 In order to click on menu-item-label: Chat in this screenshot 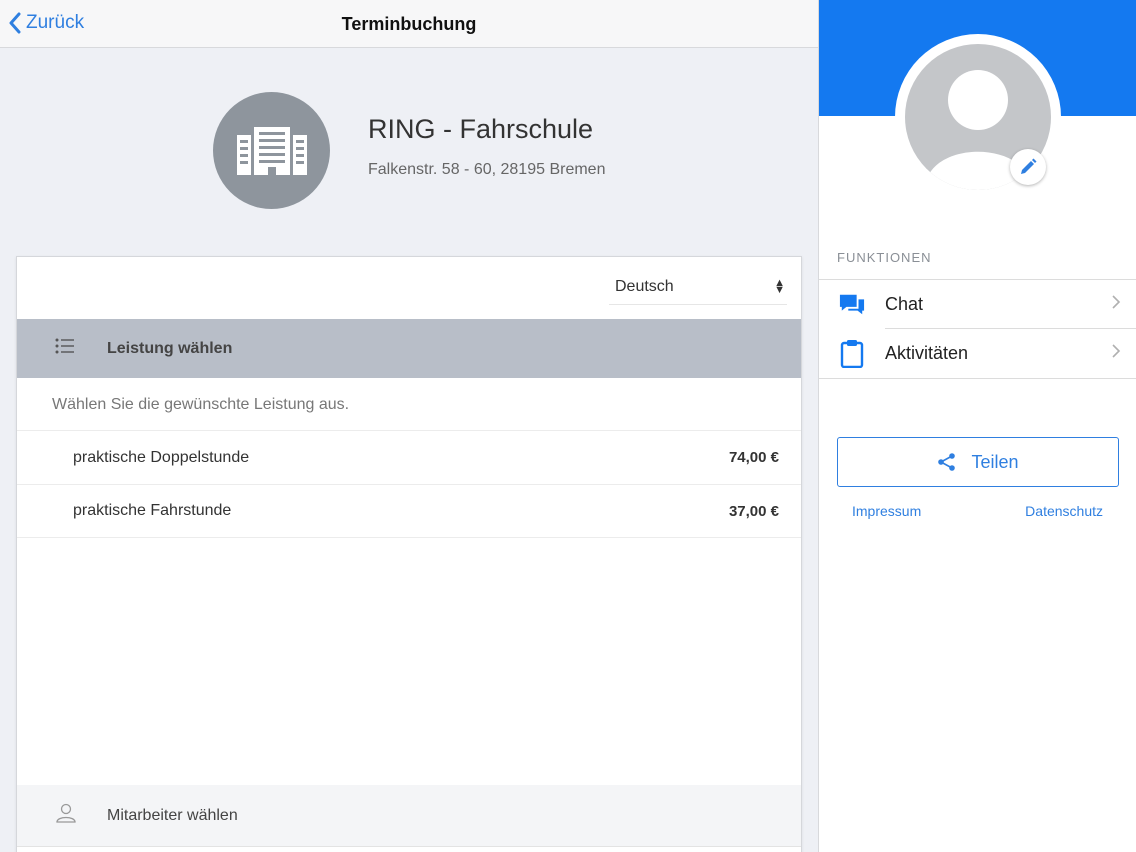, I will do `click(904, 304)`.